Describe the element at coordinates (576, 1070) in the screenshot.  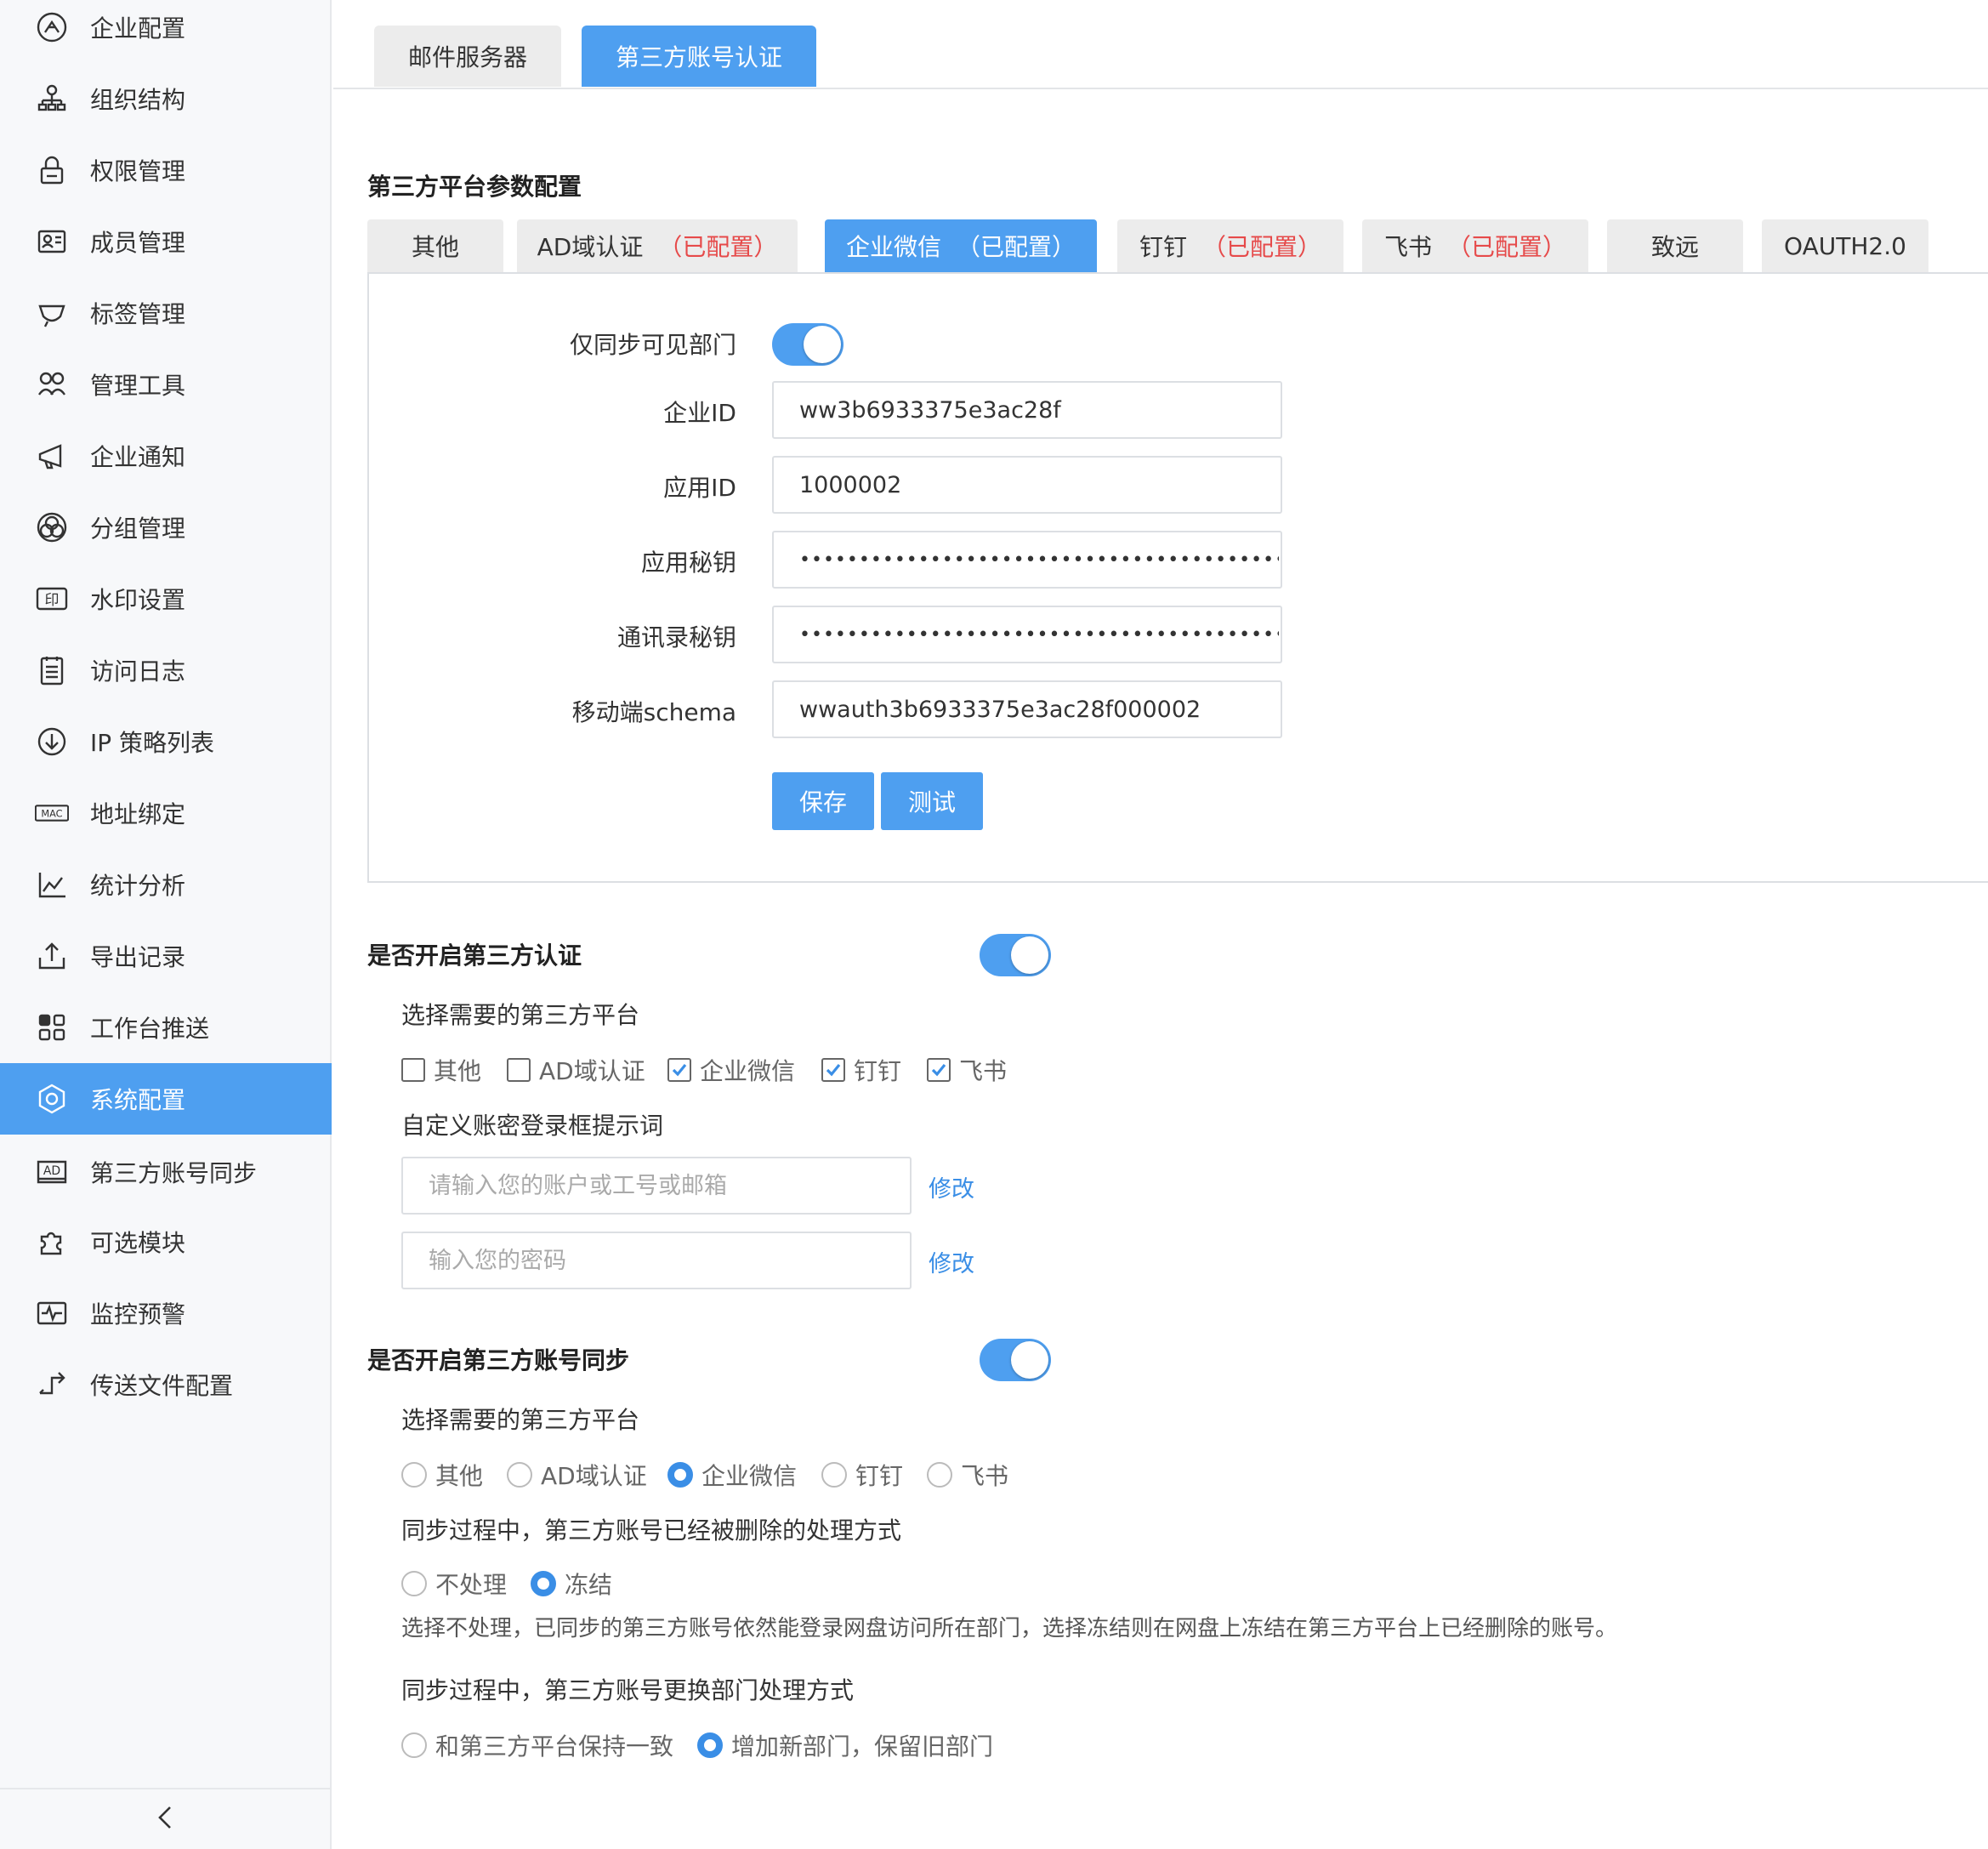
I see `auth-checkbox-ad: AD域认证` at that location.